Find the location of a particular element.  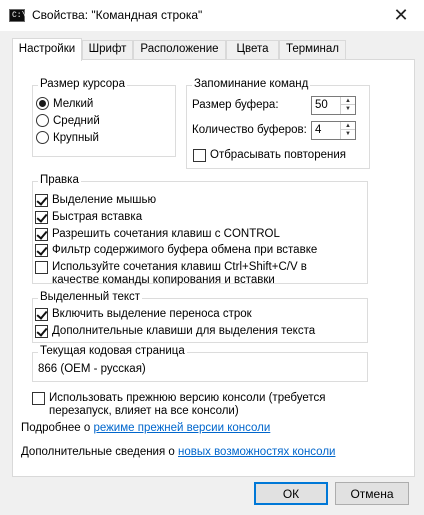

console-app-icon: C:\ is located at coordinates (17, 15).